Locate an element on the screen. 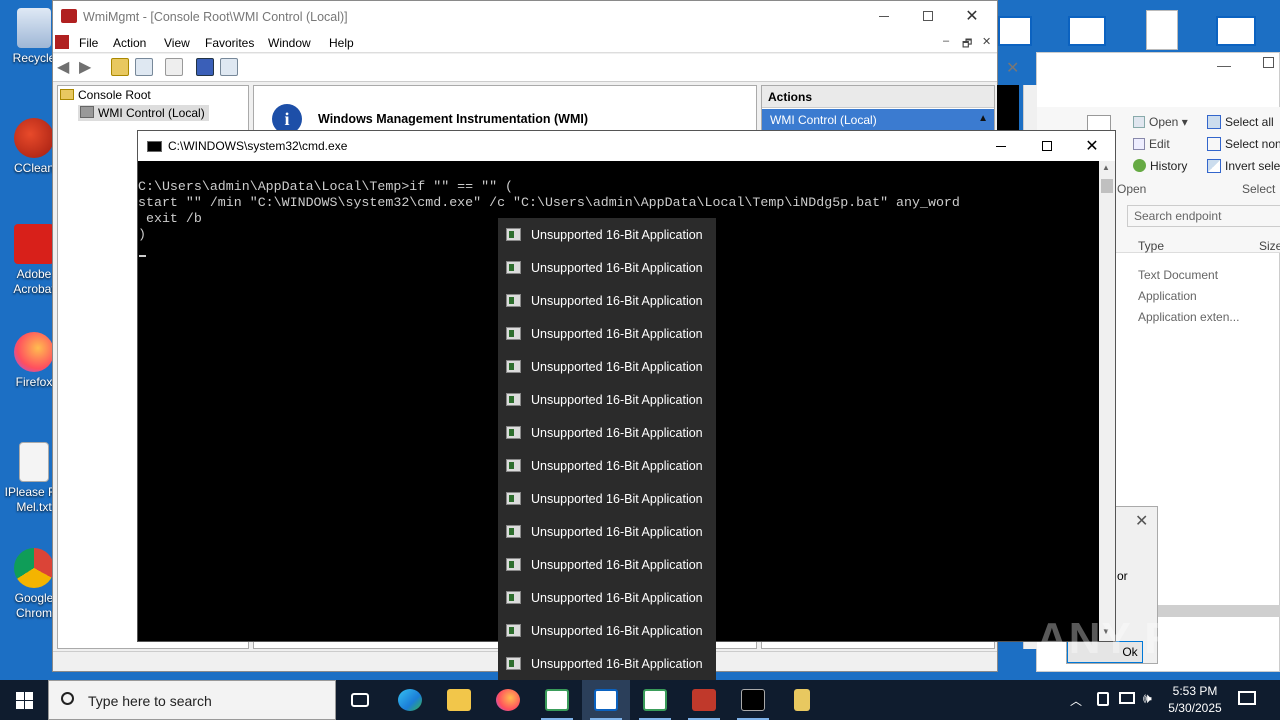 This screenshot has width=1280, height=720. edit-button: Edit is located at coordinates (1151, 144).